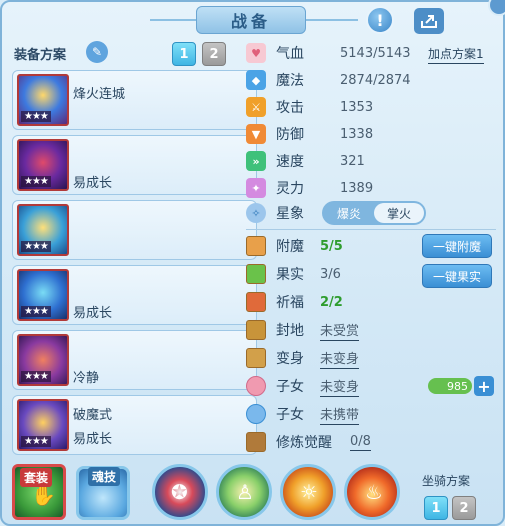  I want to click on stat-value: 2874/2874, so click(375, 80).